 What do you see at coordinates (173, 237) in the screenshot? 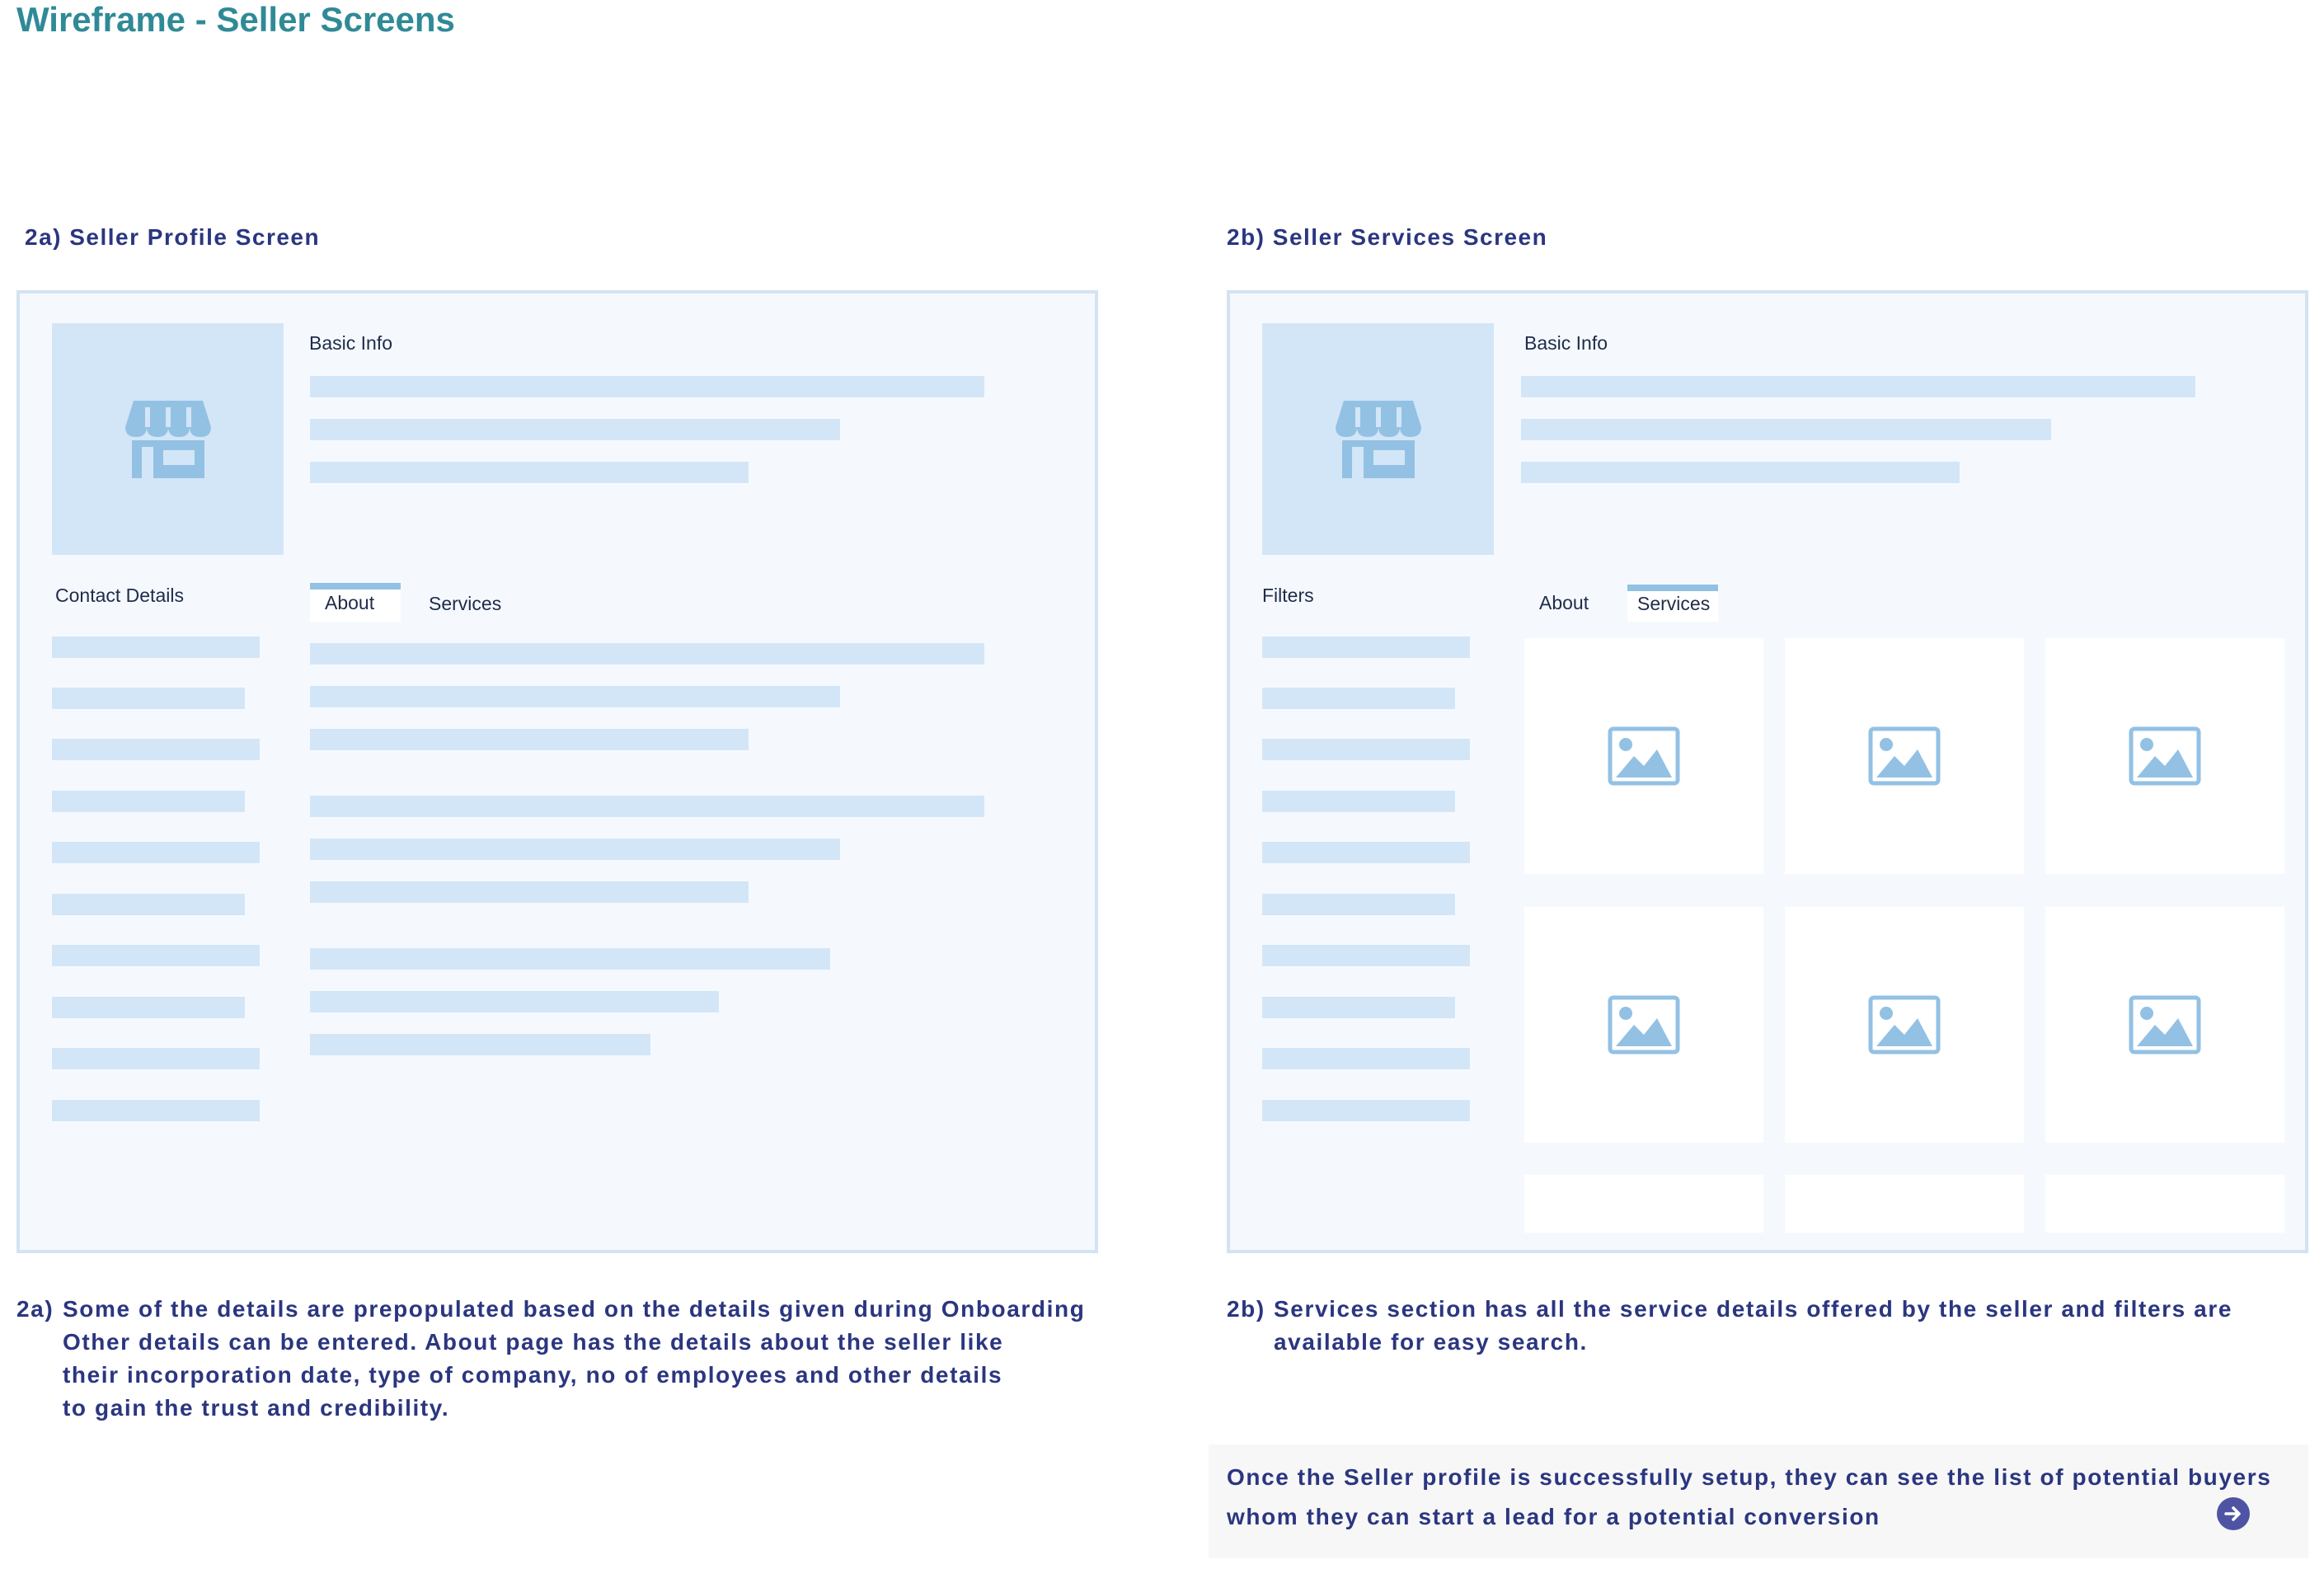
I see `section-title-seller-profile: 2a) Seller Profile Screen` at bounding box center [173, 237].